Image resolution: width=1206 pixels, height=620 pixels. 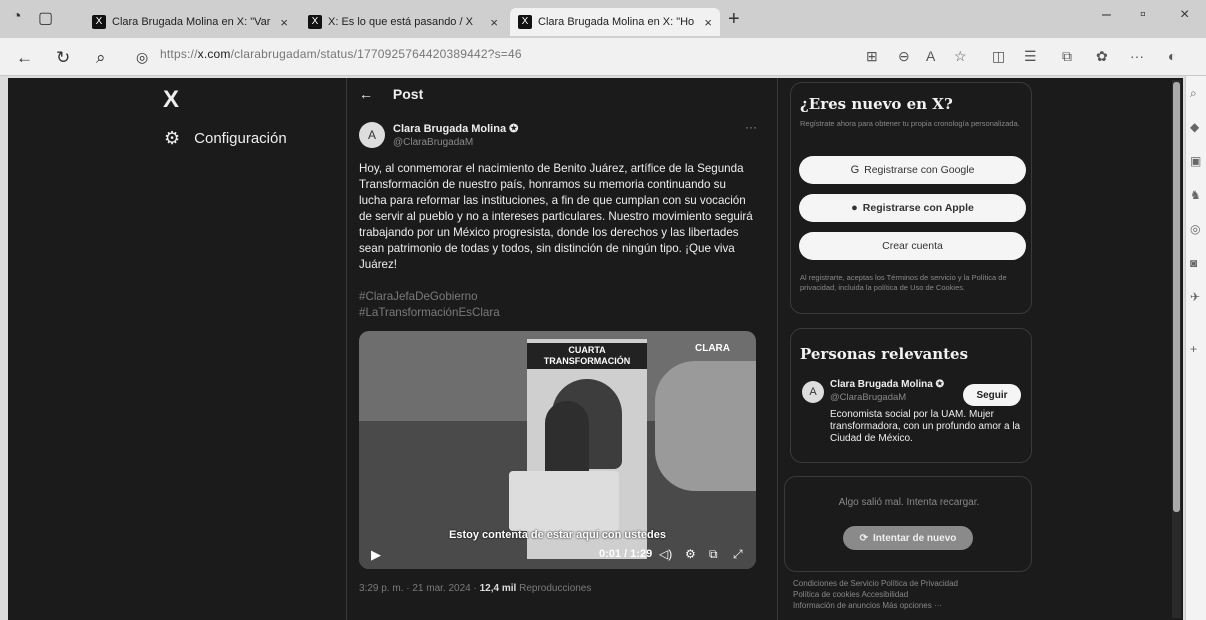 I want to click on maximize-icon: ▫, so click(x=1143, y=15).